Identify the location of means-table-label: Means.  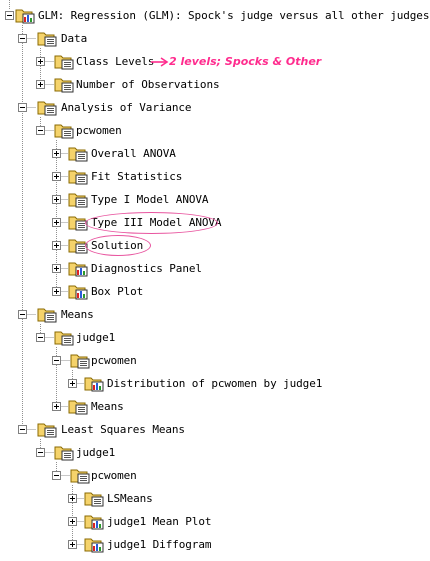
(107, 406).